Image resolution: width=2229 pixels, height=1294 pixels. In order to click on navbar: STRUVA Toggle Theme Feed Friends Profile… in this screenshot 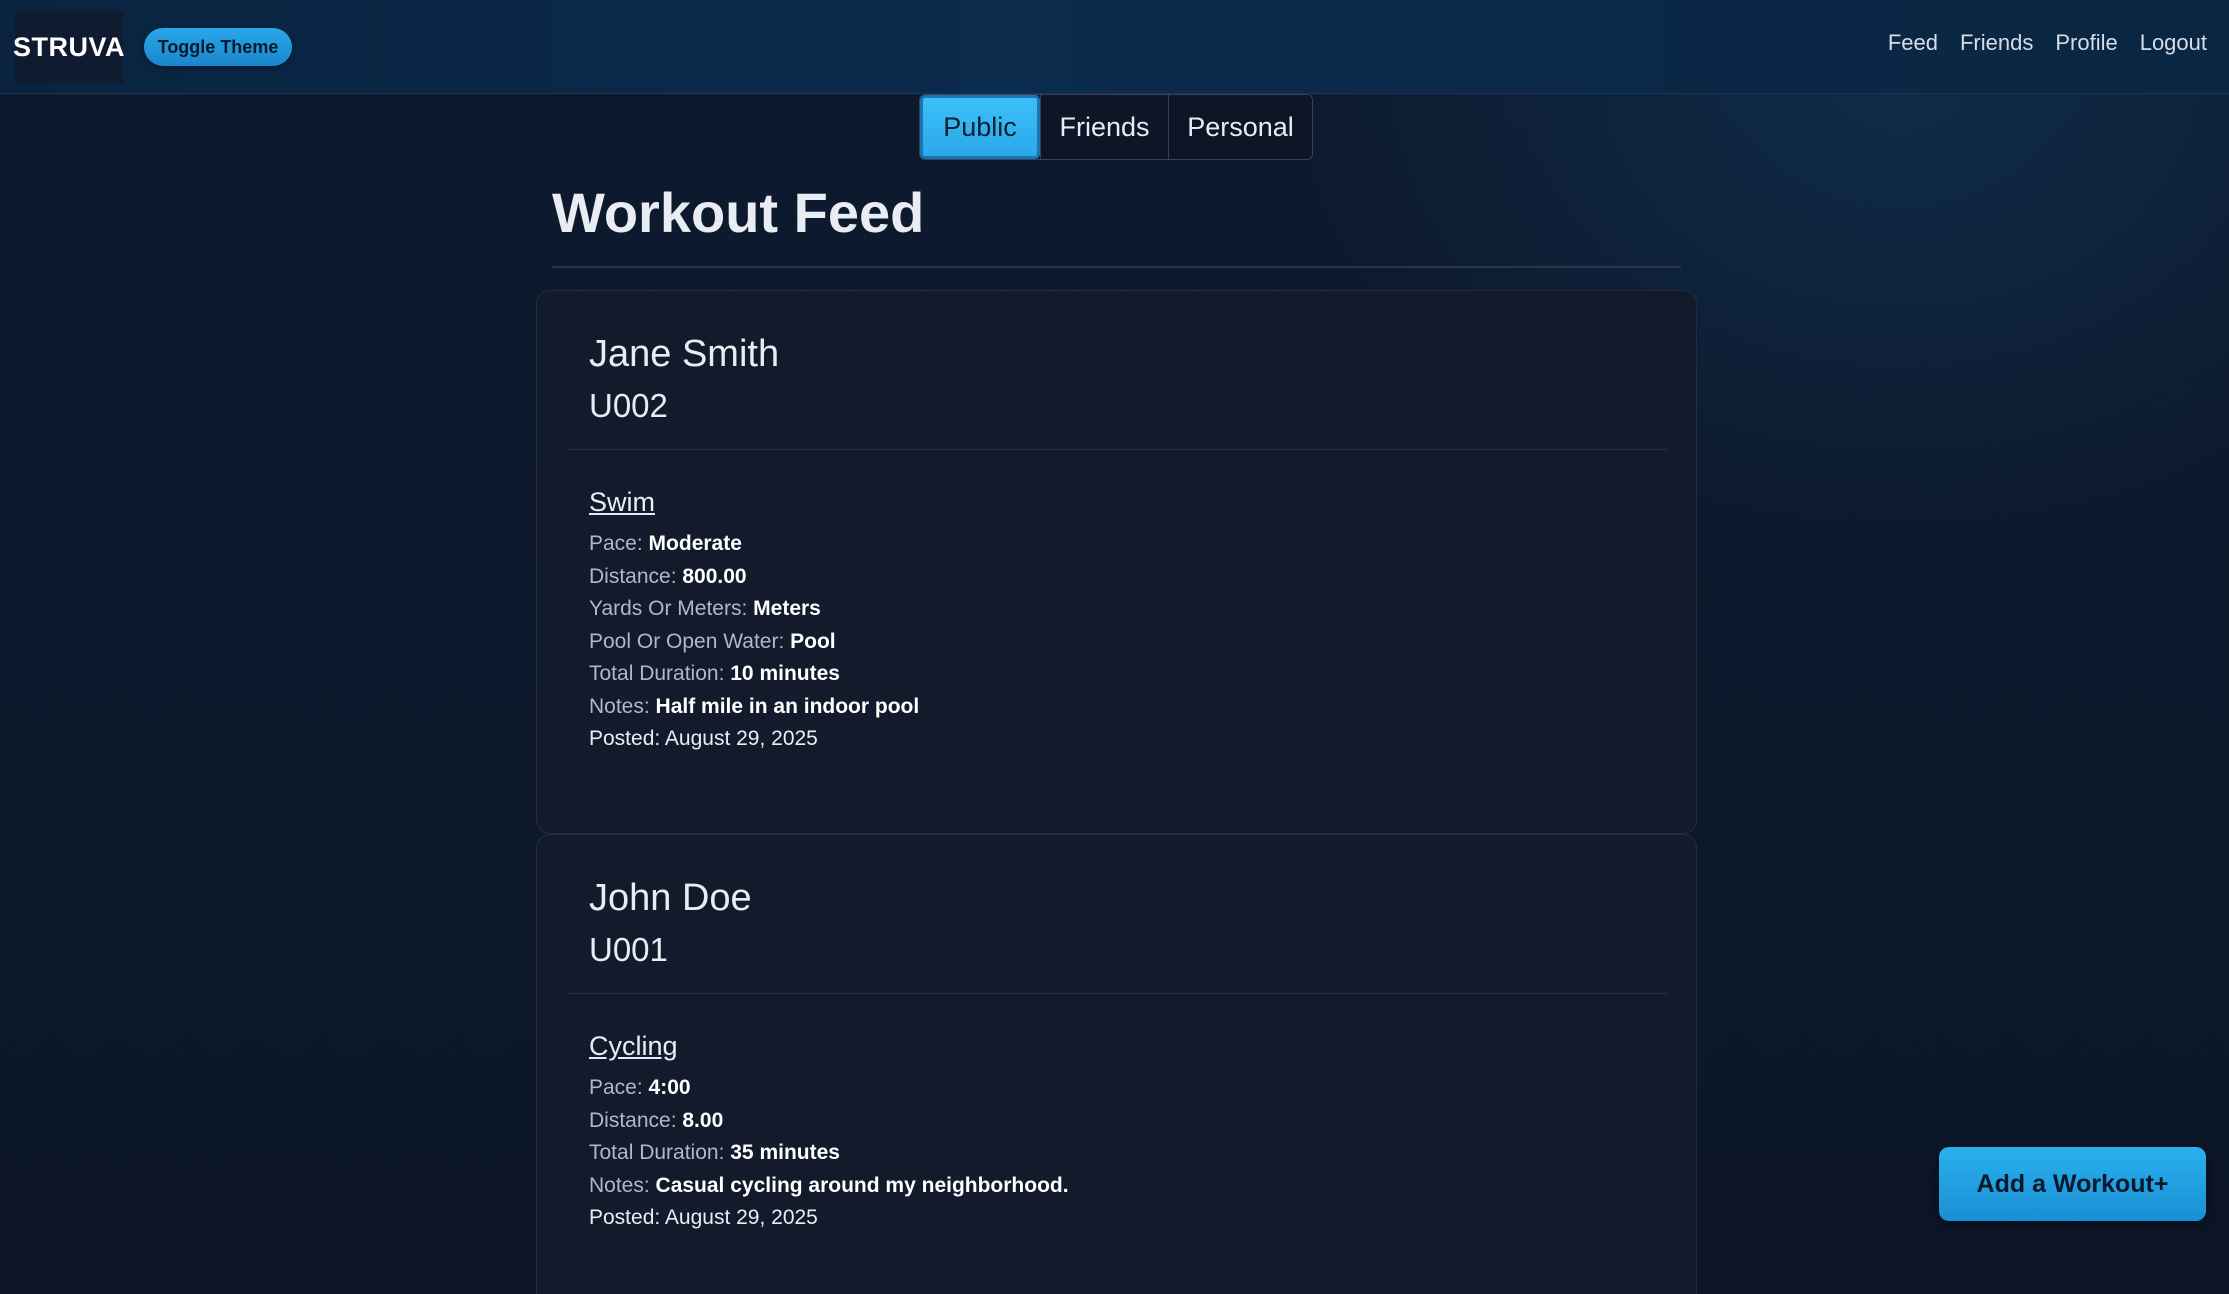, I will do `click(1114, 47)`.